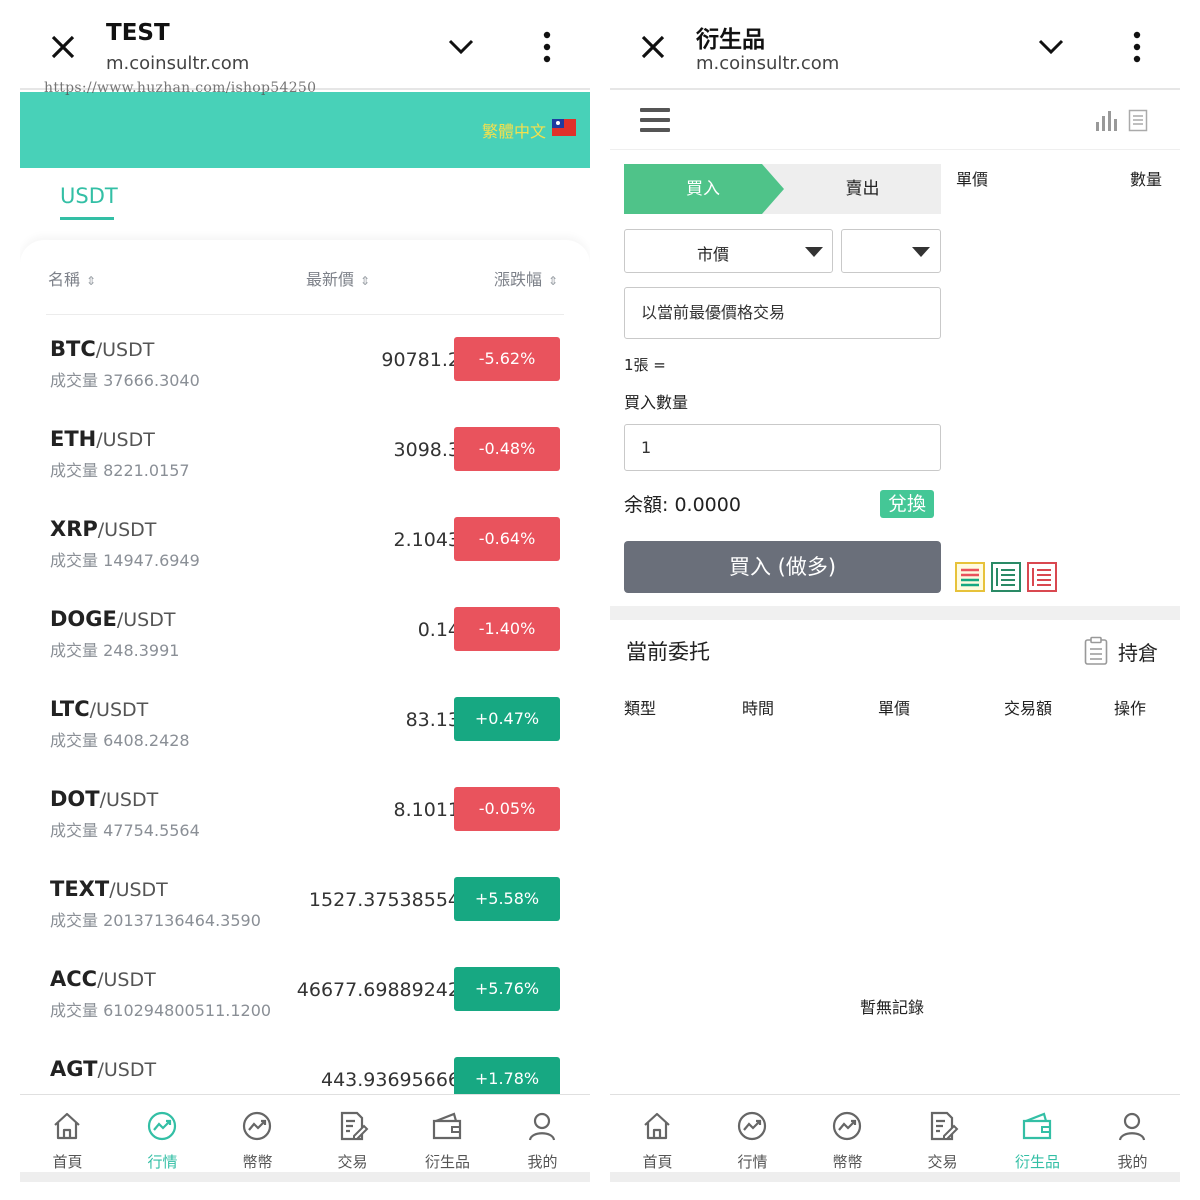  What do you see at coordinates (970, 577) in the screenshot?
I see `orderbook-both-icon` at bounding box center [970, 577].